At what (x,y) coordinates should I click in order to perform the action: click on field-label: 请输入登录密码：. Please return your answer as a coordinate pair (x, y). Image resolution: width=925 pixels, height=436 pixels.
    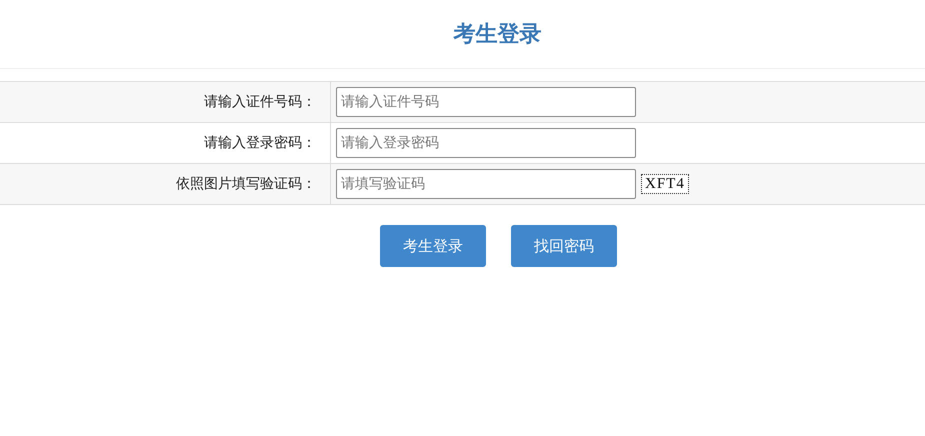
    Looking at the image, I should click on (260, 143).